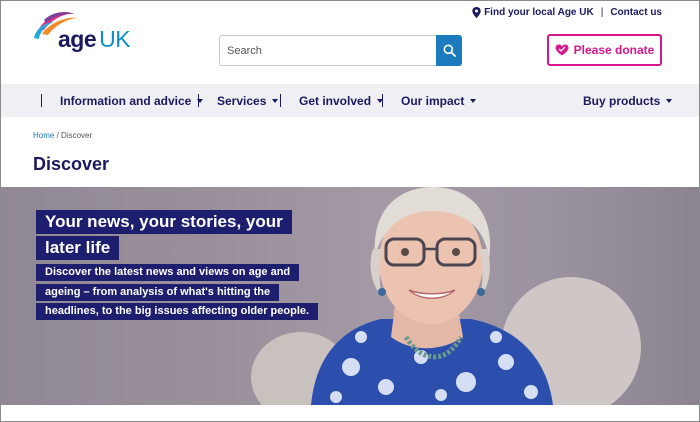 The image size is (700, 422). What do you see at coordinates (77, 39) in the screenshot?
I see `logo-word-age: age` at bounding box center [77, 39].